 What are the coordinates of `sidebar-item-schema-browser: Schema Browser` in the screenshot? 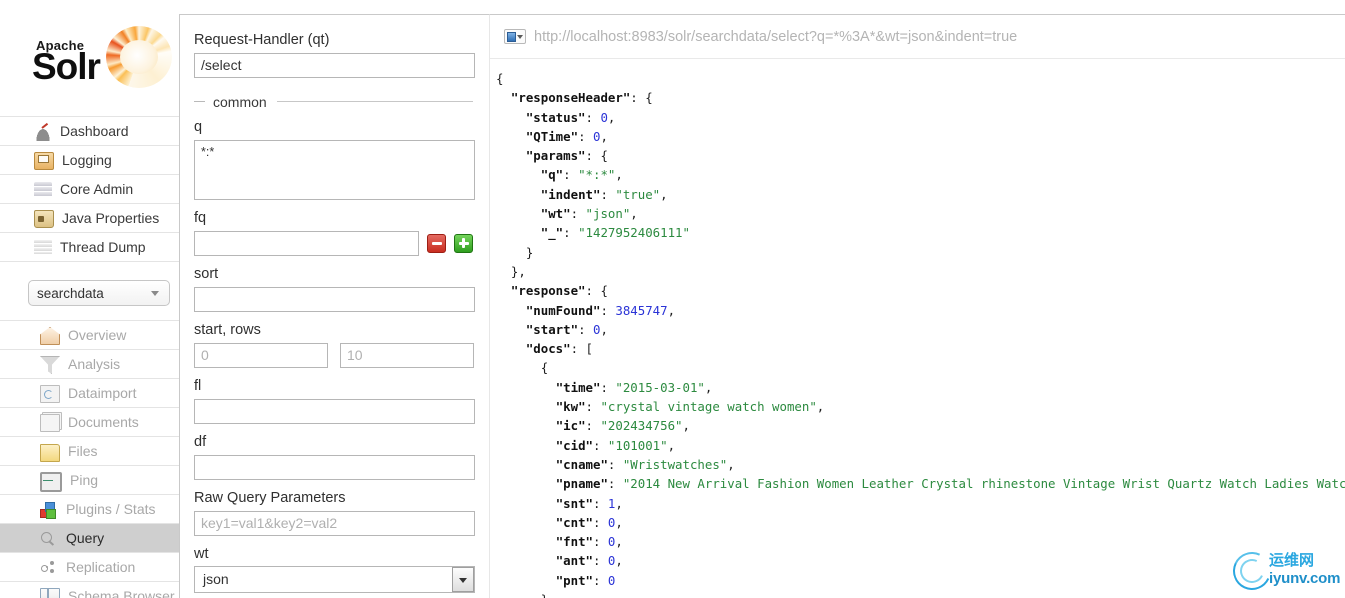 It's located at (89, 590).